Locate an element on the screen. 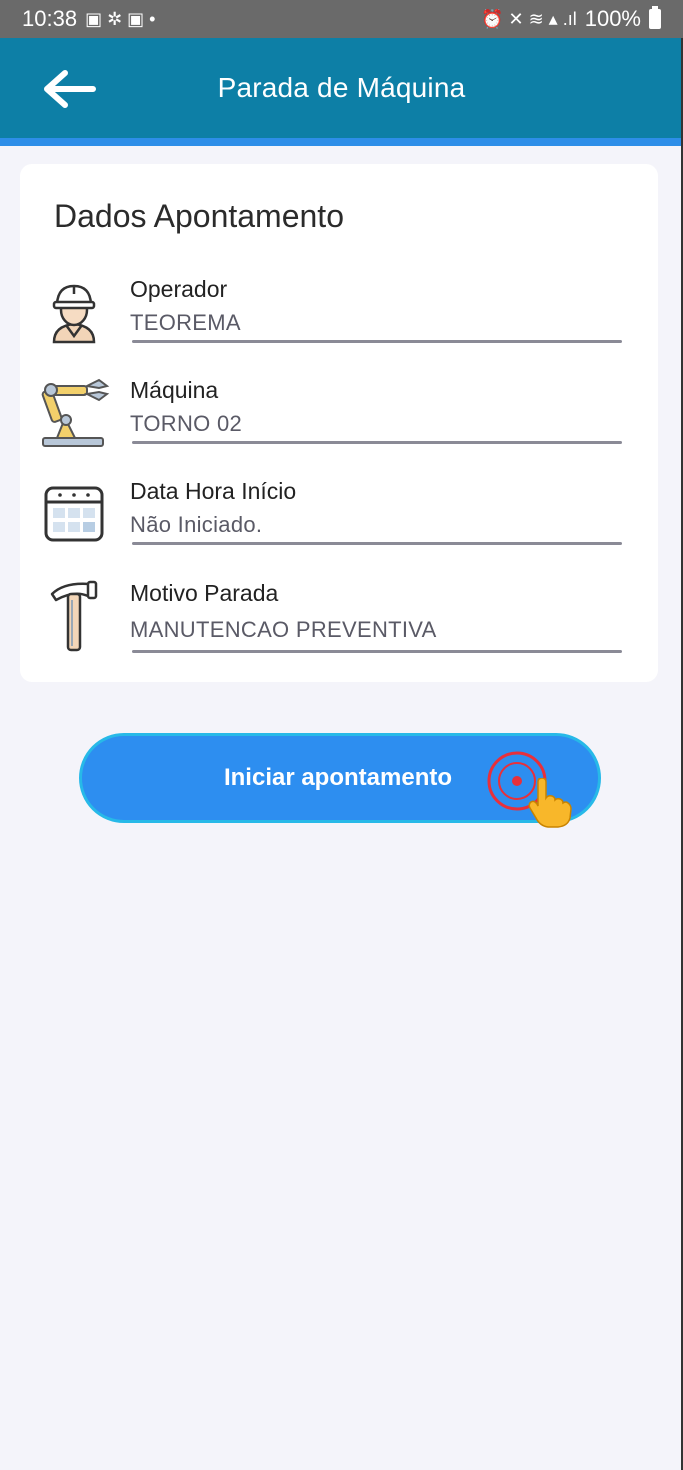  calendar-icon is located at coordinates (74, 514).